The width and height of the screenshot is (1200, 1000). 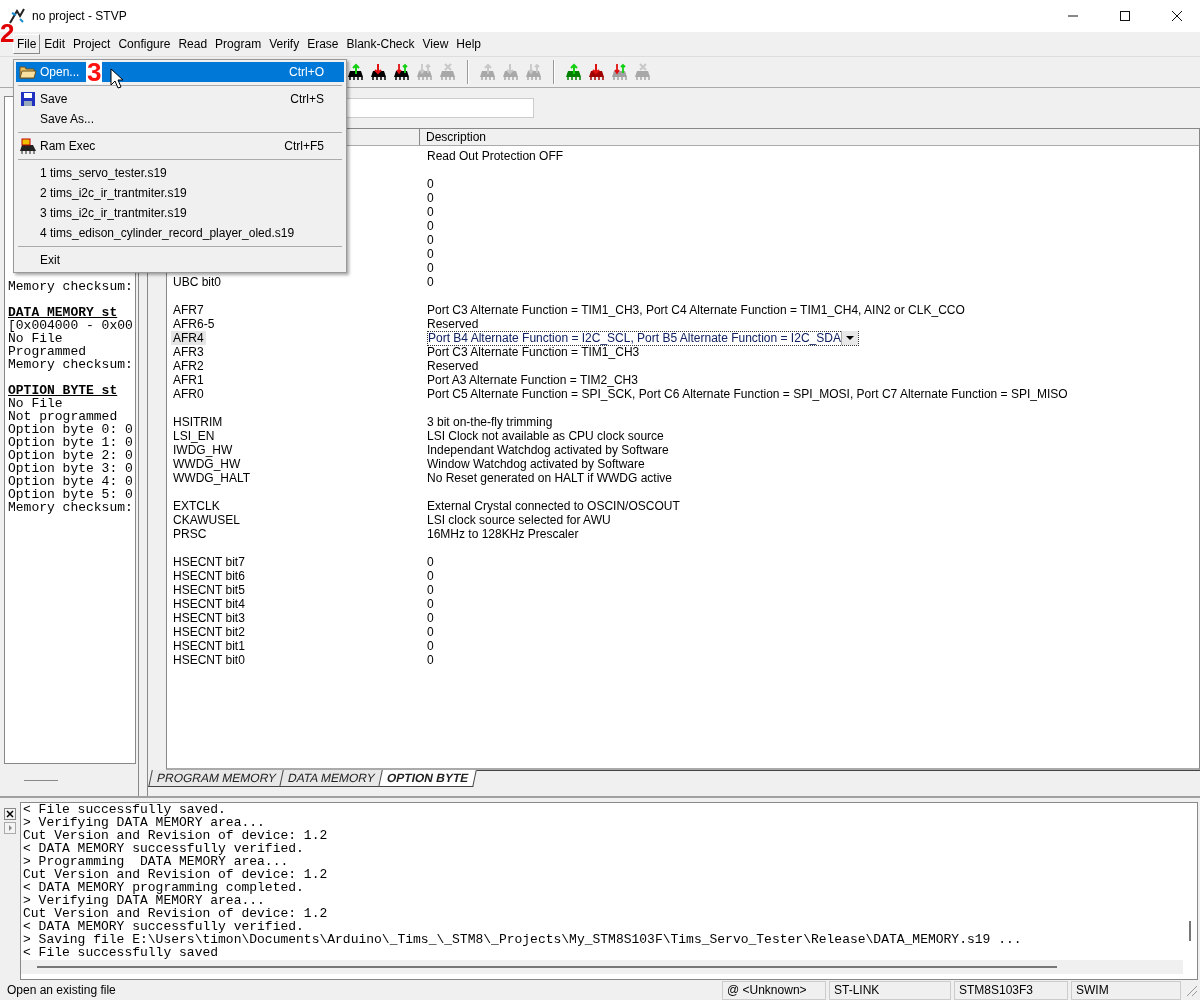 I want to click on option-name: AFR2, so click(x=188, y=366).